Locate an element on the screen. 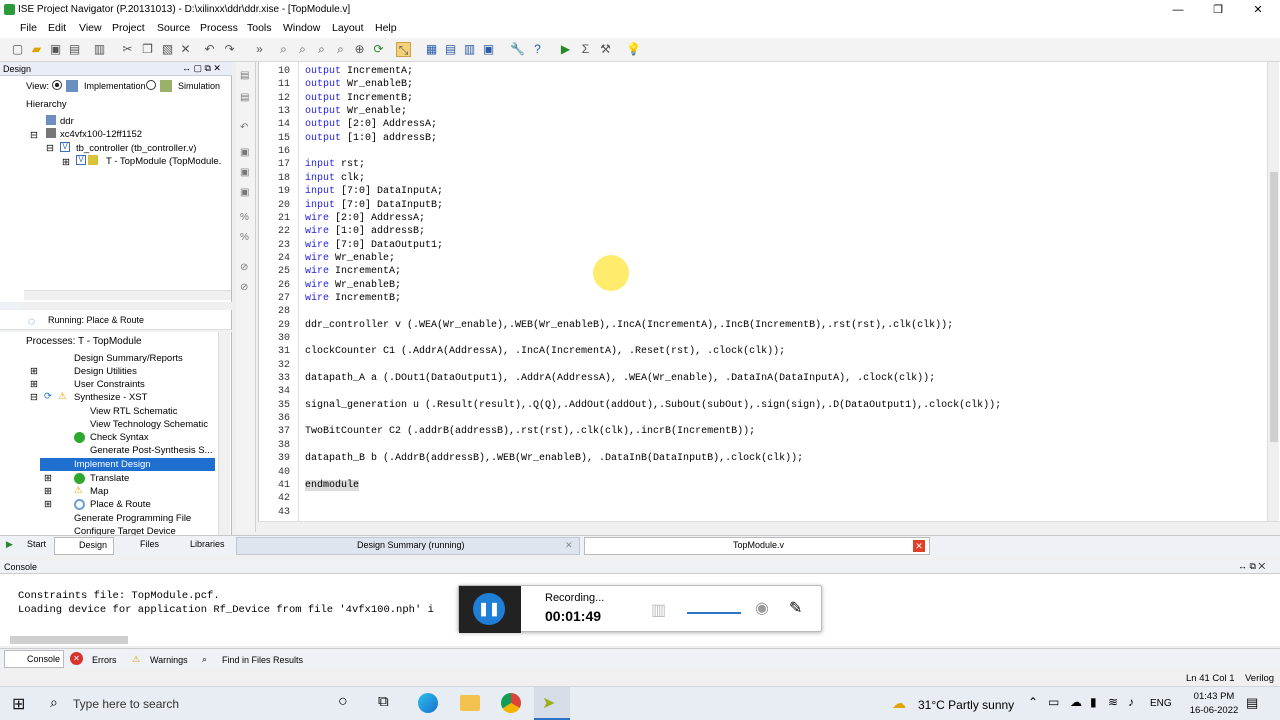 The width and height of the screenshot is (1280, 720). code-line: output Wr_enable; is located at coordinates (356, 111).